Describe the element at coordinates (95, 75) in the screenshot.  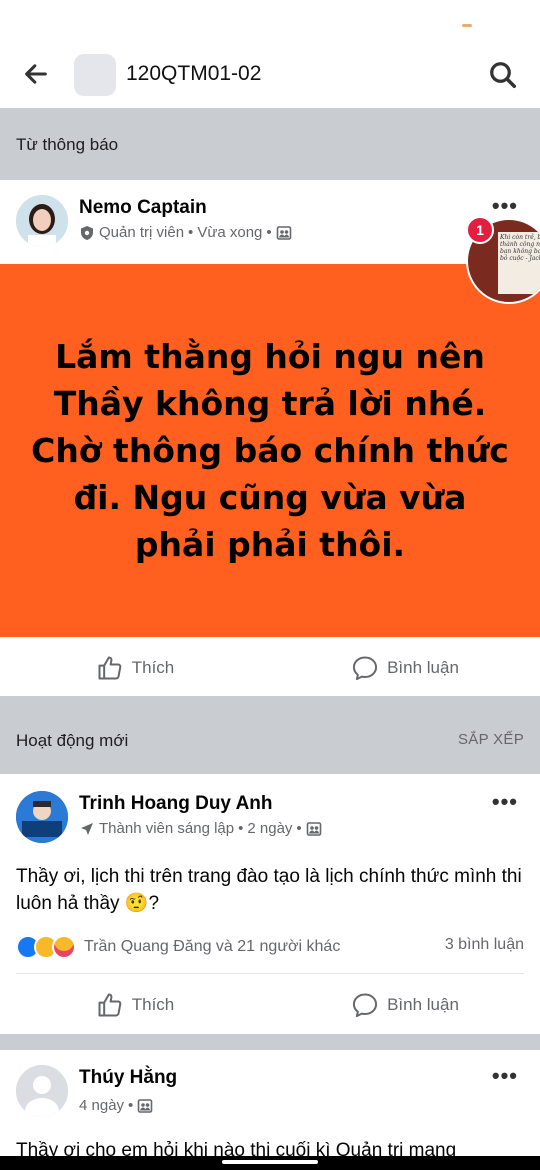
I see `group-thumbnail` at that location.